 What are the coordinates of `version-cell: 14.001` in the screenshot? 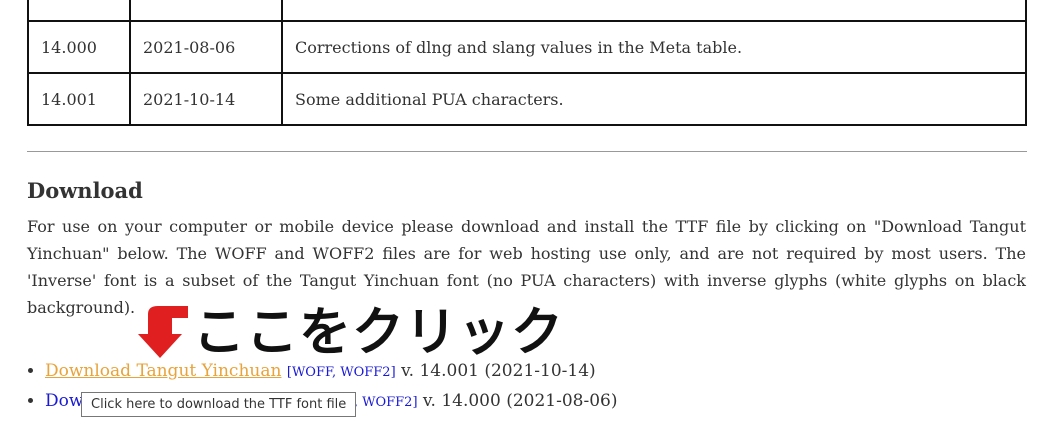 It's located at (79, 99).